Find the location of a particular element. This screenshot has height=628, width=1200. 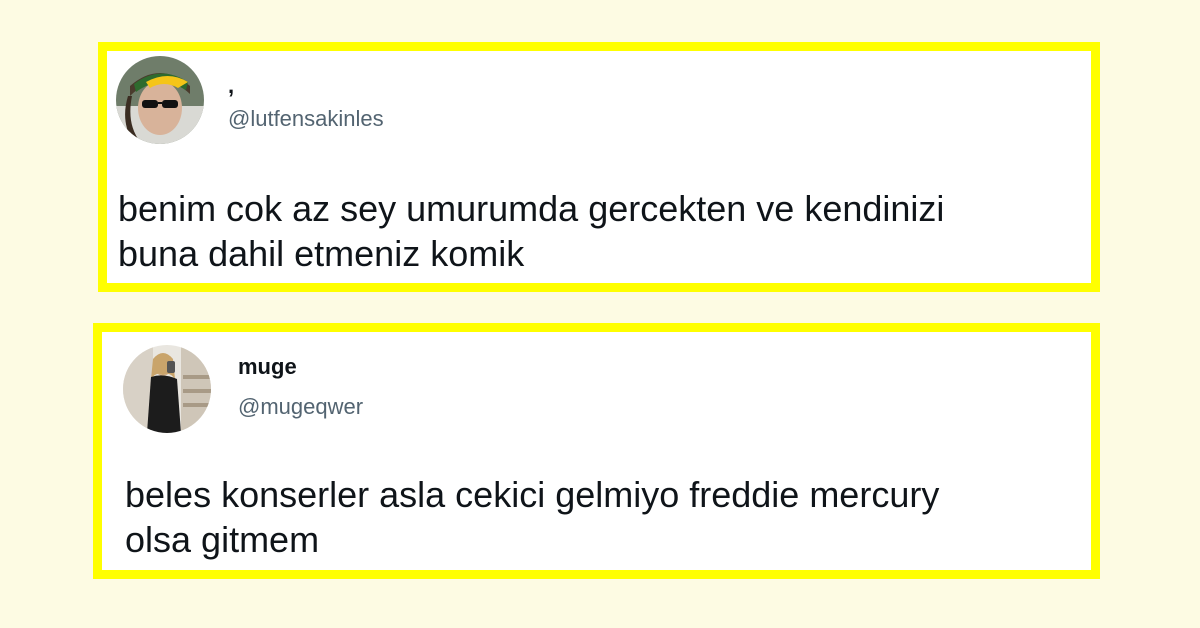

tweet-text-line: olsa gitmem is located at coordinates (222, 539).